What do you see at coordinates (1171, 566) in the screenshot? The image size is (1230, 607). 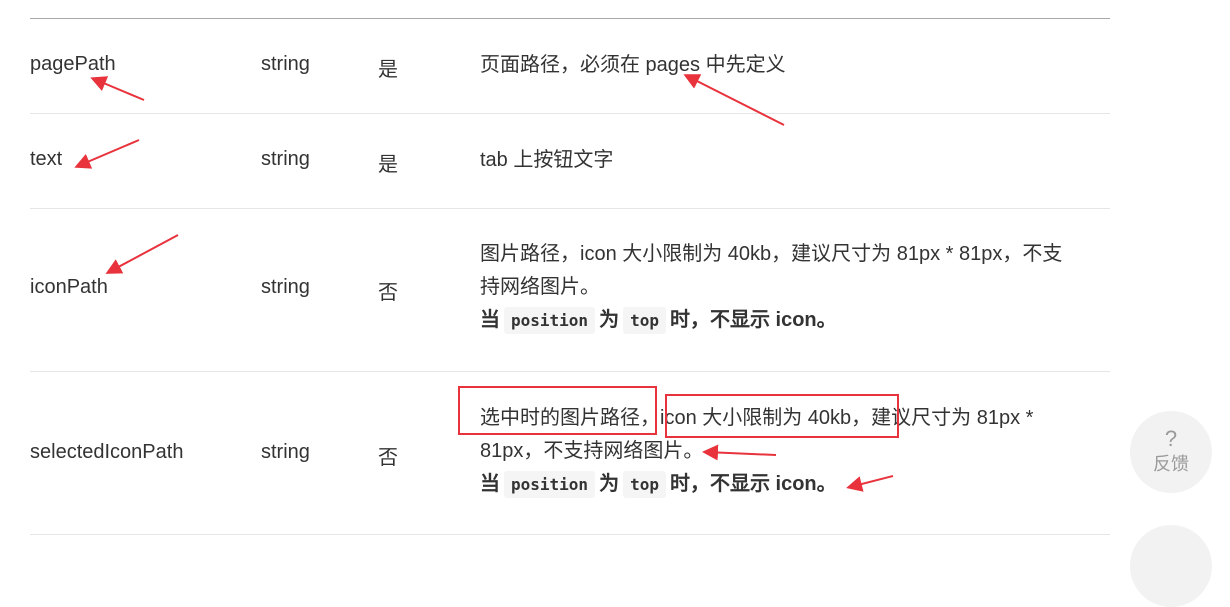 I see `floating-action-button` at bounding box center [1171, 566].